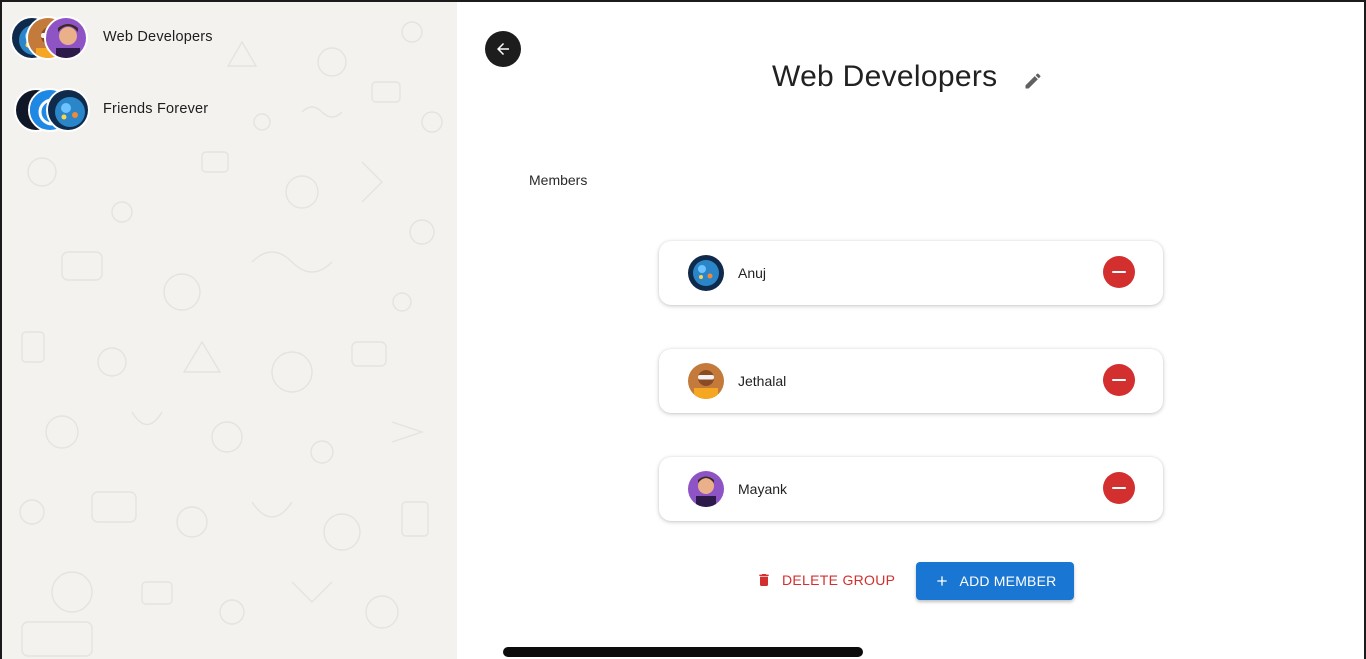  What do you see at coordinates (839, 580) in the screenshot?
I see `delete-group-label: DELETE GROUP` at bounding box center [839, 580].